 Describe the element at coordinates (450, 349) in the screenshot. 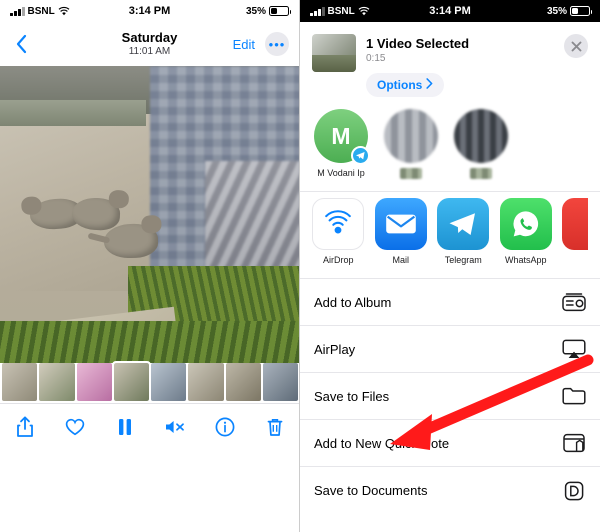

I see `action-airplay: AirPlay` at that location.